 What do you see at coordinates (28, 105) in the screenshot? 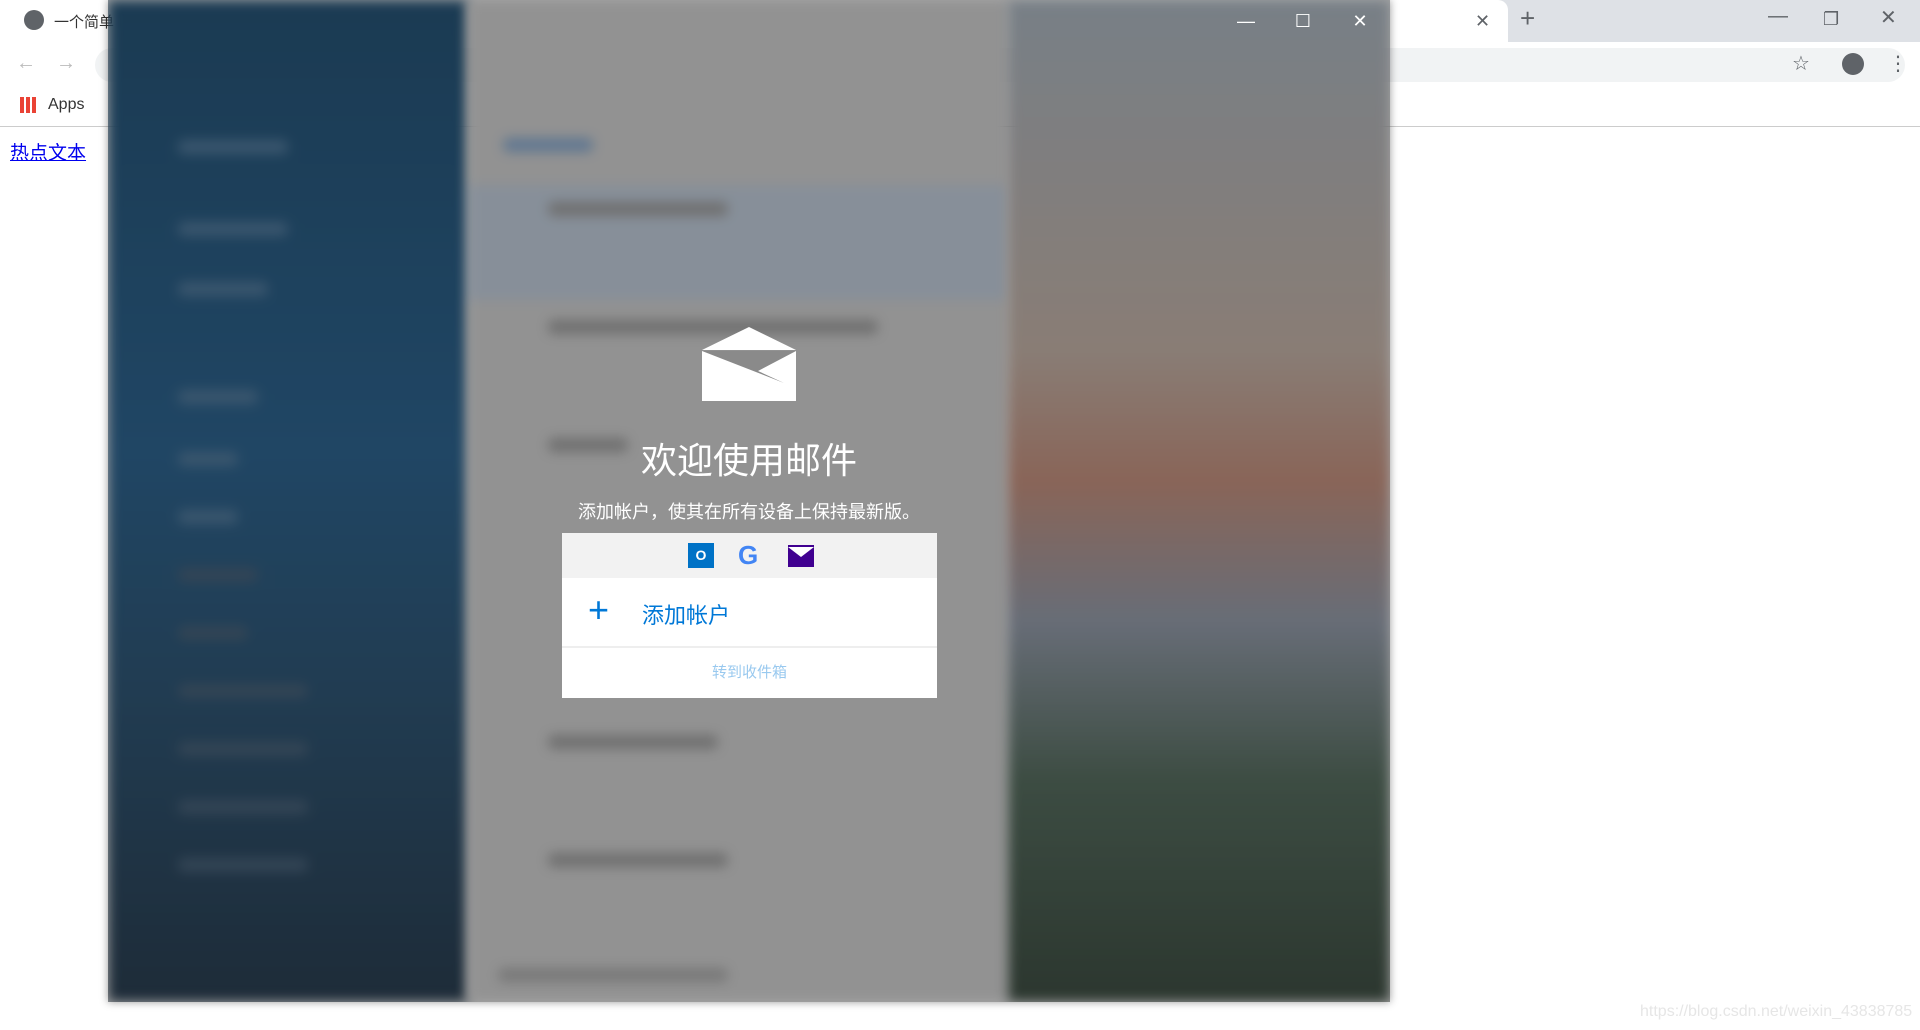
I see `apps-grid-icon` at bounding box center [28, 105].